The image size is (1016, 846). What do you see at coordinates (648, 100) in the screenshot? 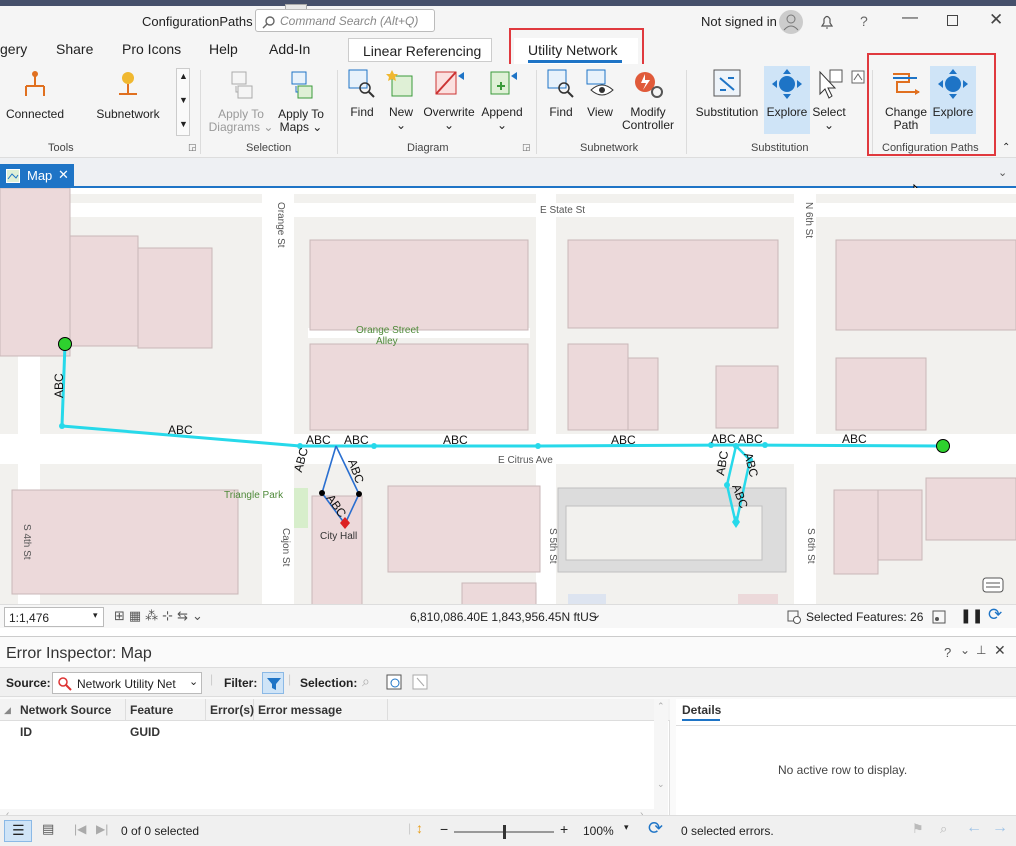
I see `modify-controller-button: Modify Controller` at bounding box center [648, 100].